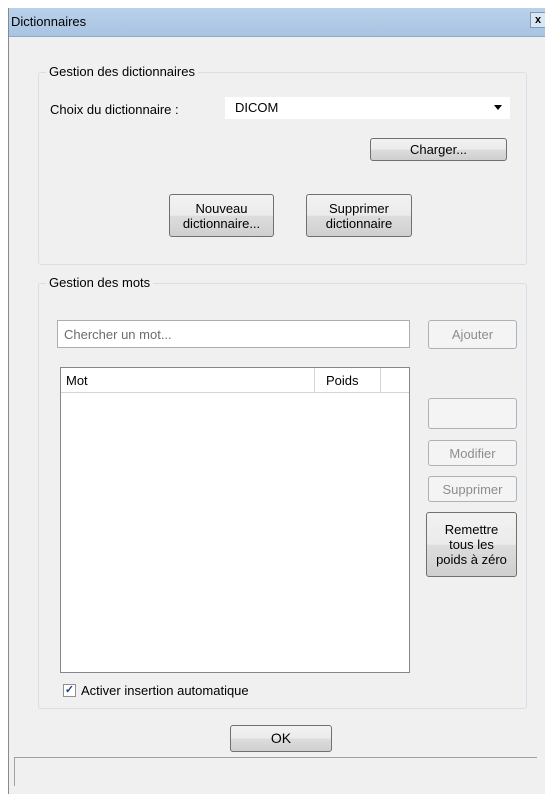 Image resolution: width=545 pixels, height=794 pixels. I want to click on reset-weights-line1: Remettre, so click(471, 529).